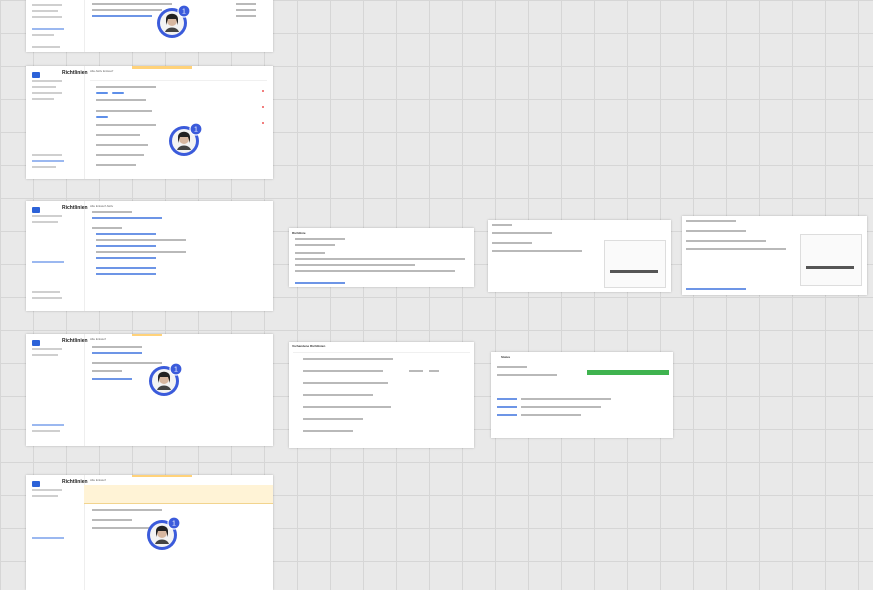 The height and width of the screenshot is (590, 873). I want to click on panel-title: Richtlinie, so click(299, 233).